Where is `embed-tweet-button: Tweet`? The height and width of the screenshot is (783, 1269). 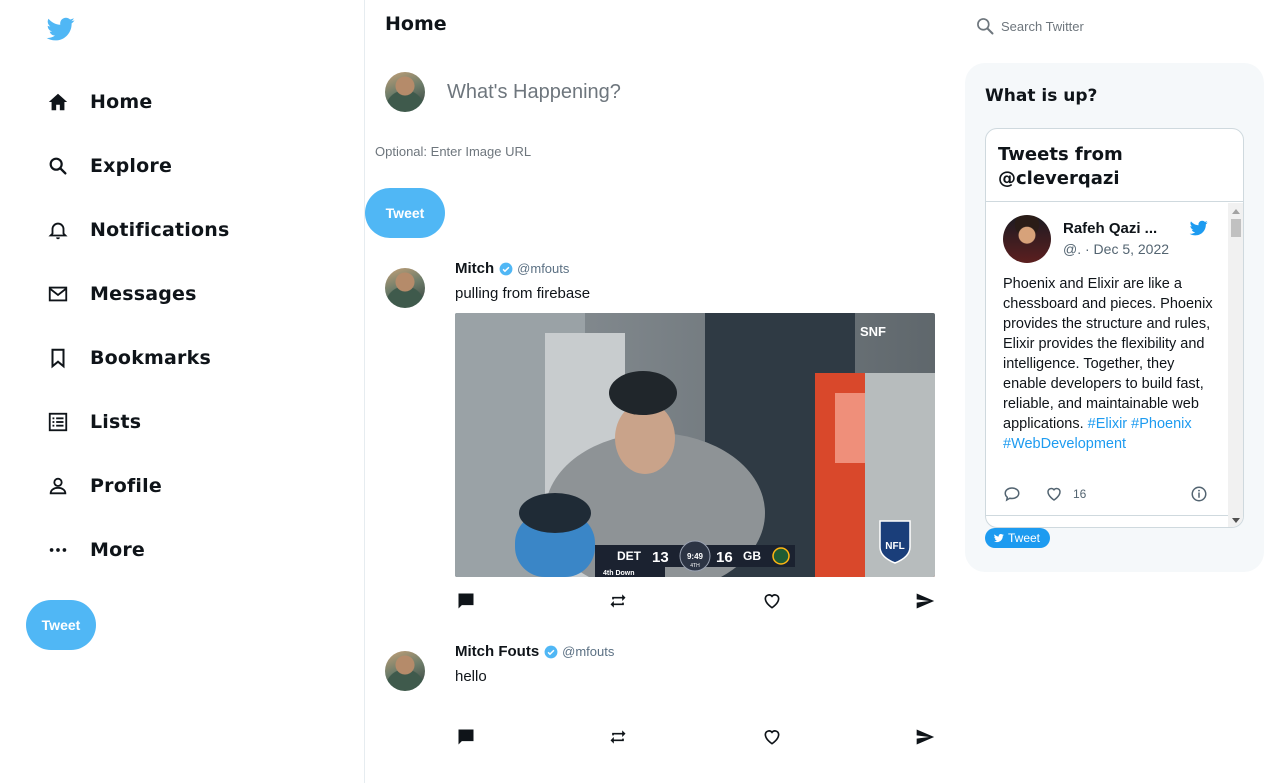 embed-tweet-button: Tweet is located at coordinates (1018, 538).